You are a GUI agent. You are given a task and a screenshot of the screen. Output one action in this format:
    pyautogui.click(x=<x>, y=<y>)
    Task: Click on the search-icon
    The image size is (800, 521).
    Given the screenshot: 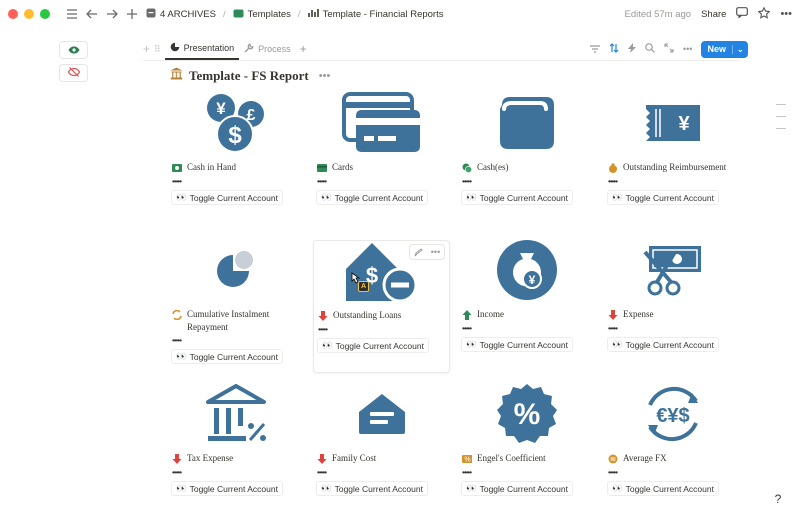 What is the action you would take?
    pyautogui.click(x=650, y=49)
    